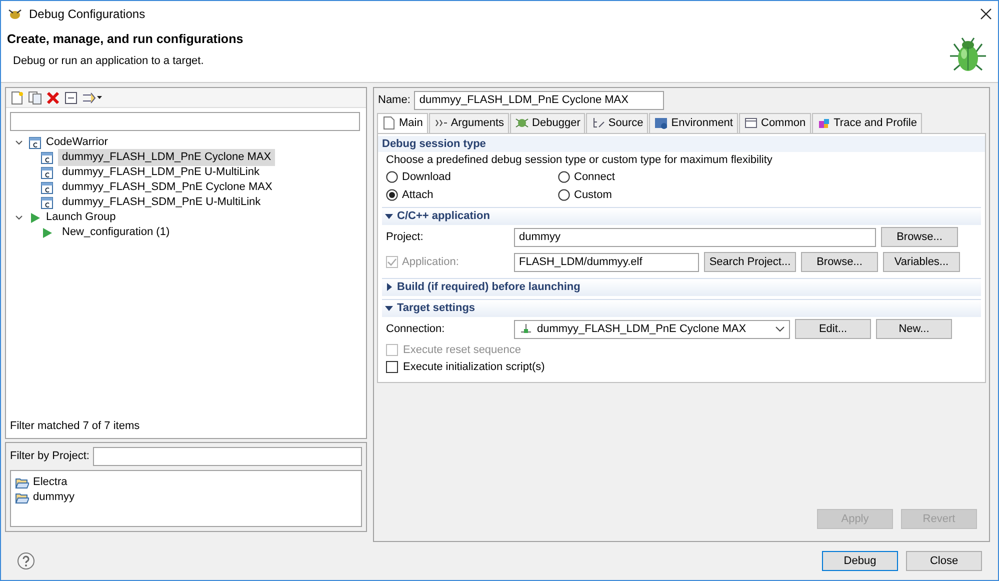 This screenshot has height=581, width=999. Describe the element at coordinates (681, 287) in the screenshot. I see `section-header: Build (if required) before launching` at that location.